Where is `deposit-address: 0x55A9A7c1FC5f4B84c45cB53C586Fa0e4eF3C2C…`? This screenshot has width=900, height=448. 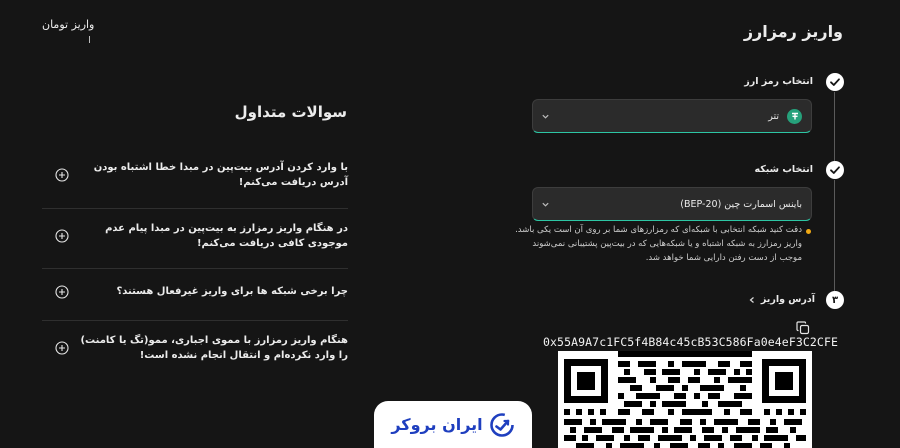
deposit-address: 0x55A9A7c1FC5f4B84c45cB53C586Fa0e4eF3C2C… is located at coordinates (690, 342).